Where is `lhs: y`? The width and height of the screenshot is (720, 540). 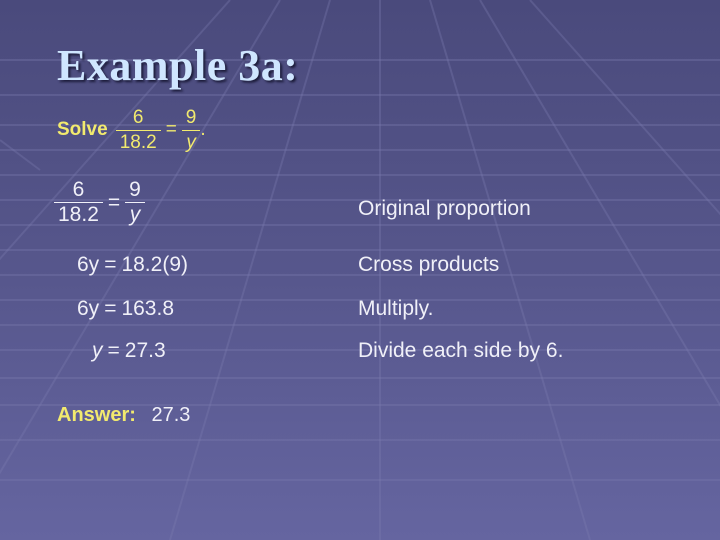 lhs: y is located at coordinates (97, 350).